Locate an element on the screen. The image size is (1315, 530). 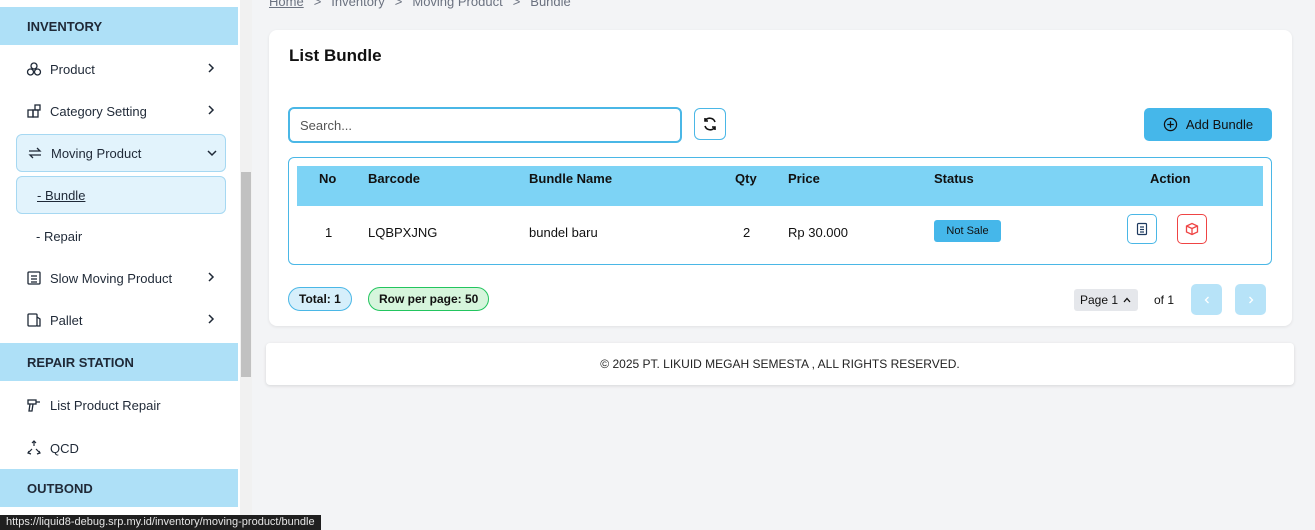
column-header-barcode: Barcode is located at coordinates (394, 178).